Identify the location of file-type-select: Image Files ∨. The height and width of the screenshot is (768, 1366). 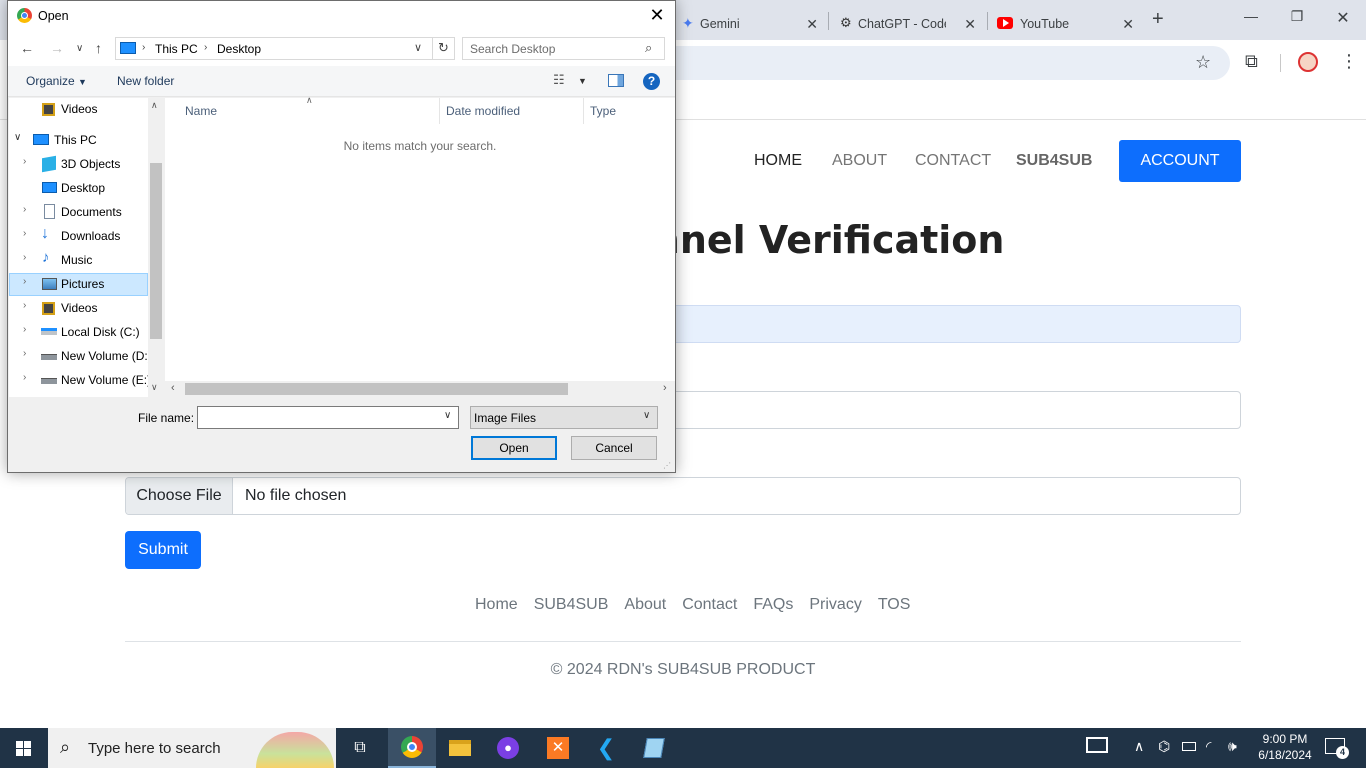
(564, 417).